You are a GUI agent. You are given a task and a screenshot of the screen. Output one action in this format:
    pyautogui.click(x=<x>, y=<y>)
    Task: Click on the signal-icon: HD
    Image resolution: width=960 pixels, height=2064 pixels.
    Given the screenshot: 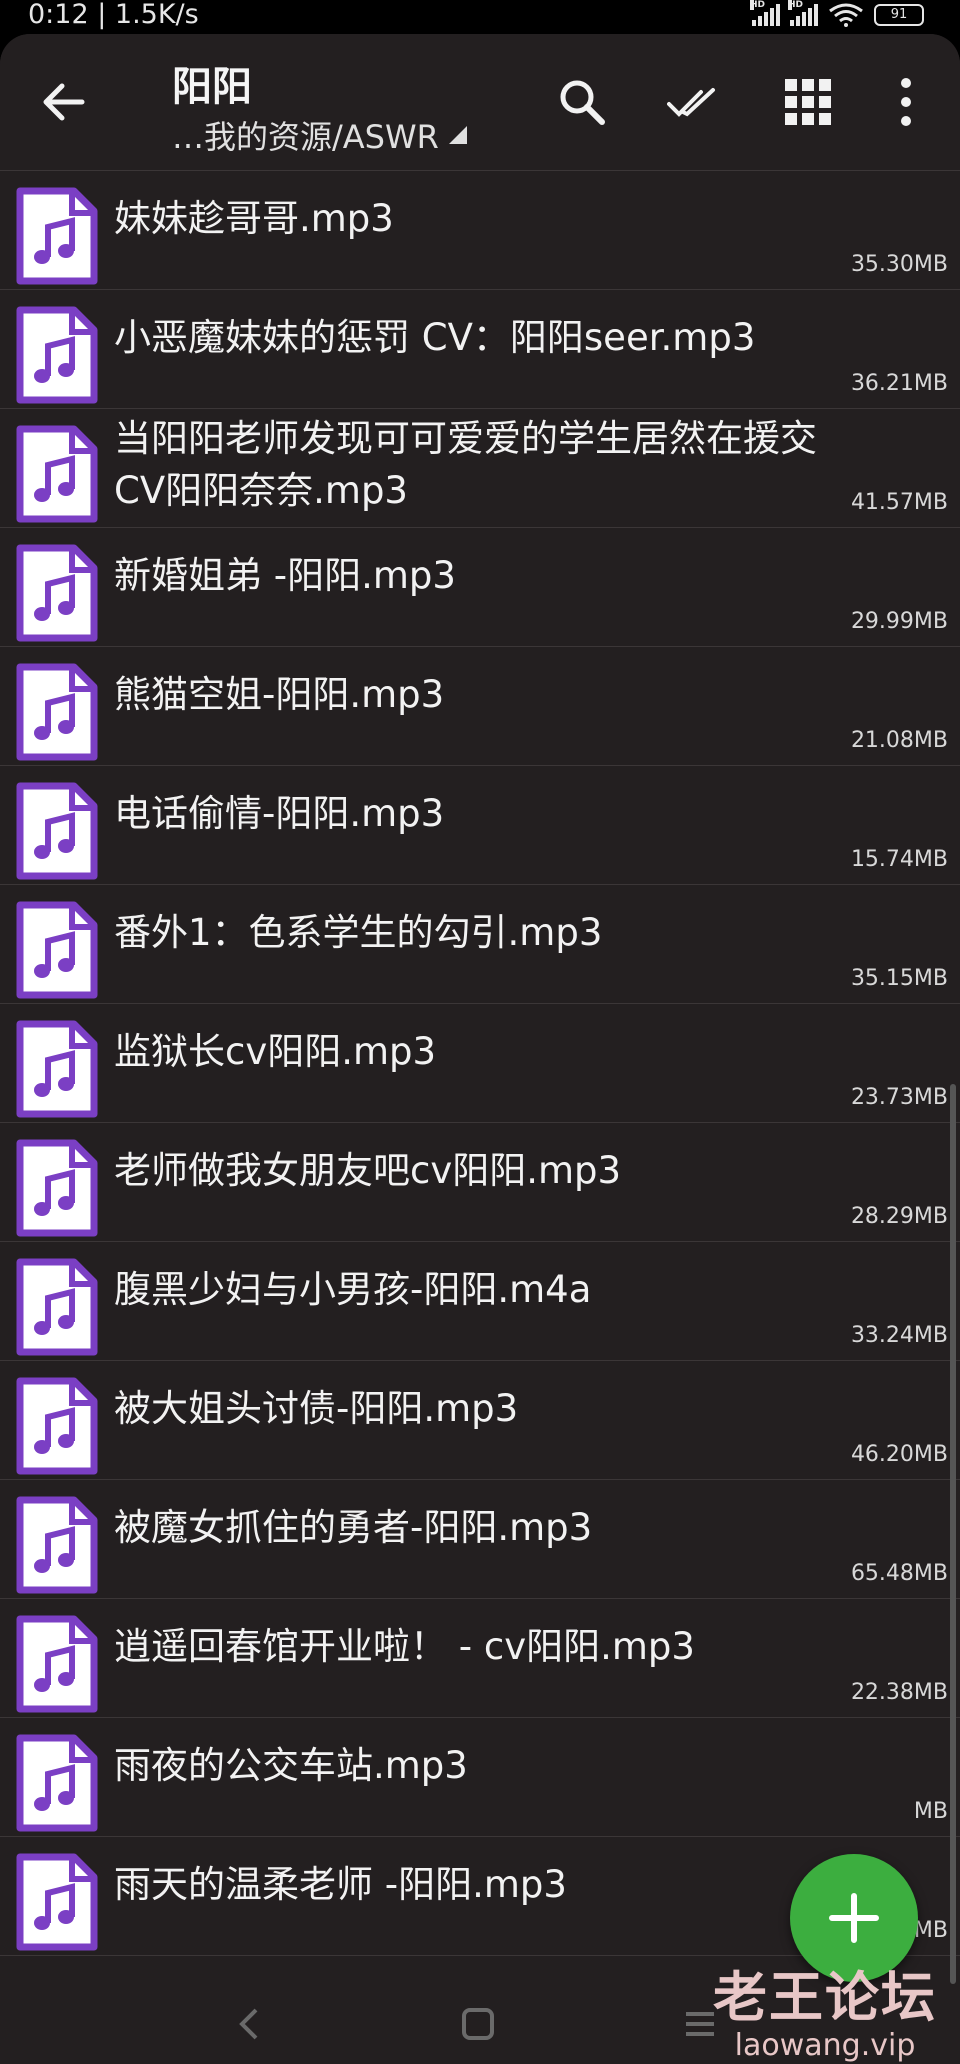 What is the action you would take?
    pyautogui.click(x=765, y=13)
    